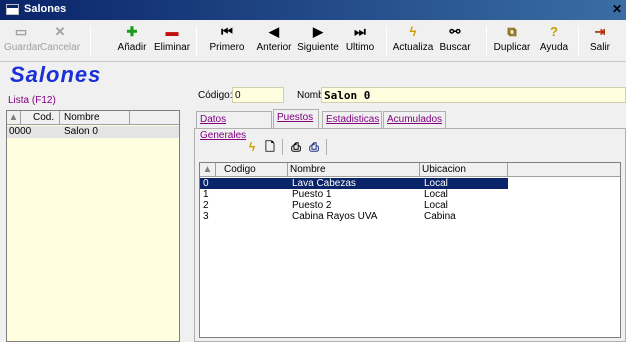 This screenshot has width=626, height=342. Describe the element at coordinates (270, 147) in the screenshot. I see `preview-icon: 🗋` at that location.